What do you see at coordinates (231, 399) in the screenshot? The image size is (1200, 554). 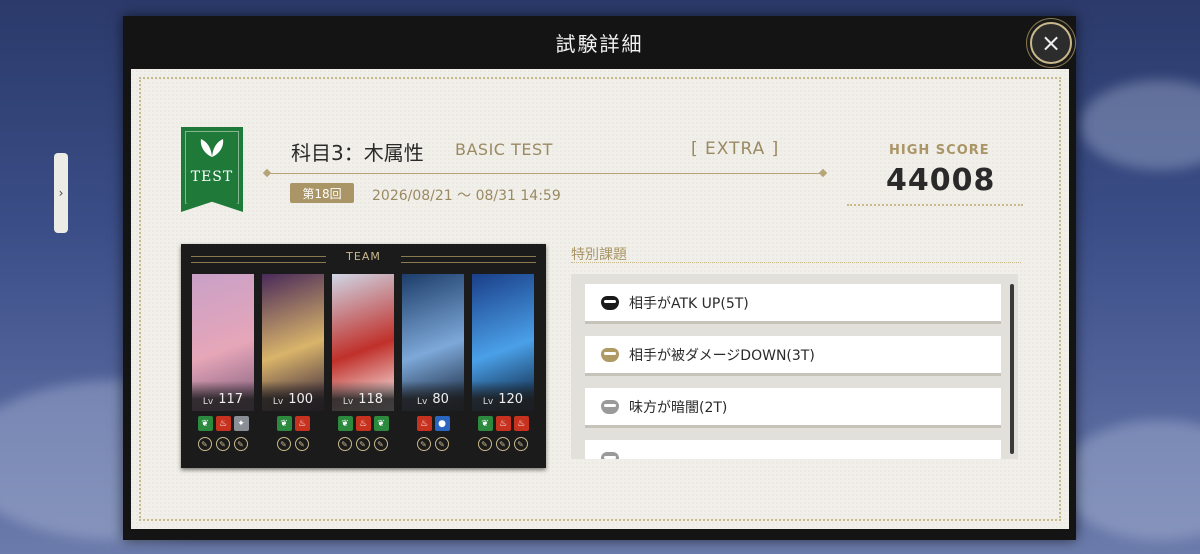 I see `level-value: 117` at bounding box center [231, 399].